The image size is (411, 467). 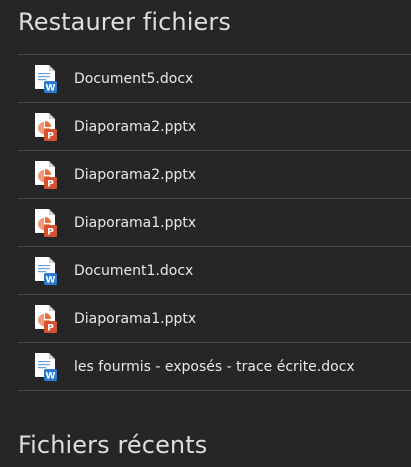 I want to click on file-row-document1: W Document1.docx, so click(x=214, y=271).